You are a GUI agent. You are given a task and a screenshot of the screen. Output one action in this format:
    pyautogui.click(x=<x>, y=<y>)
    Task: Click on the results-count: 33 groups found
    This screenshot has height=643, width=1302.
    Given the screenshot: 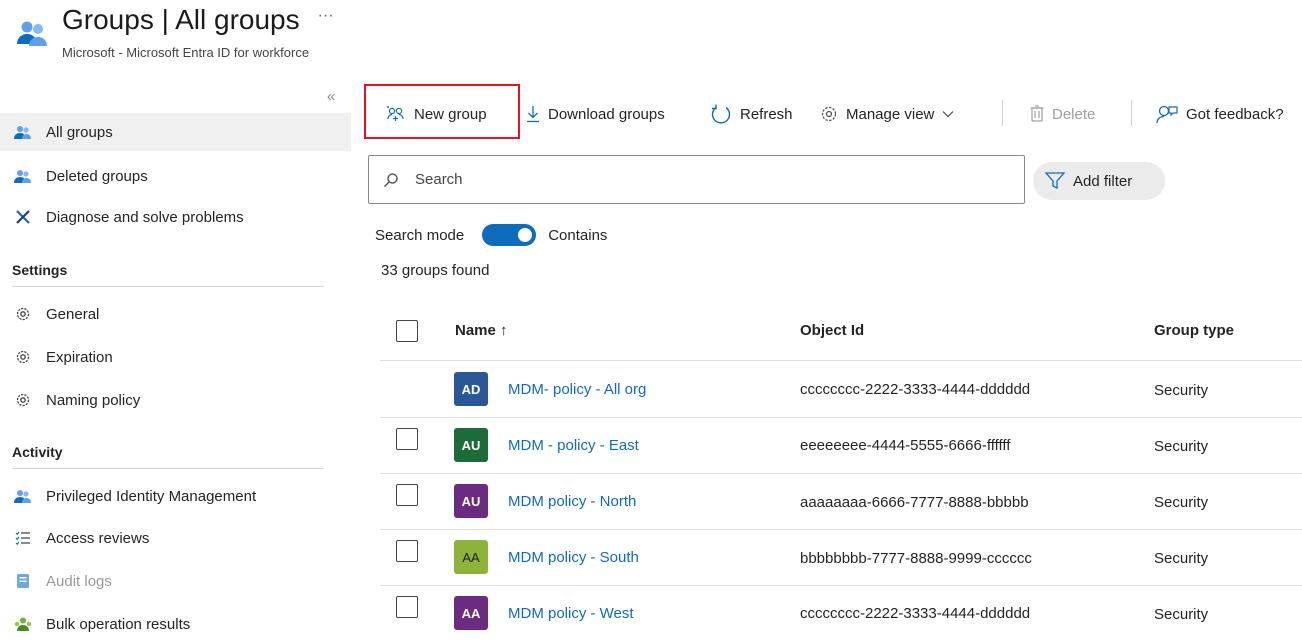 What is the action you would take?
    pyautogui.click(x=435, y=270)
    